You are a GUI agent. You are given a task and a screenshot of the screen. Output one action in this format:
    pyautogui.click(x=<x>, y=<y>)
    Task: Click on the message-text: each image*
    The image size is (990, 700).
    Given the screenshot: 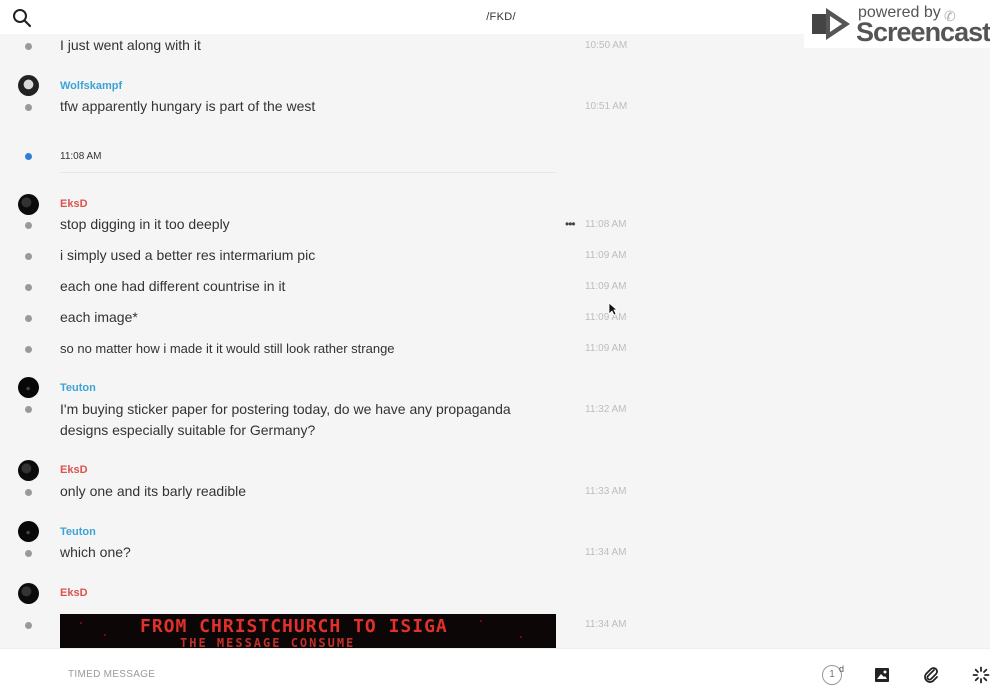 What is the action you would take?
    pyautogui.click(x=99, y=317)
    